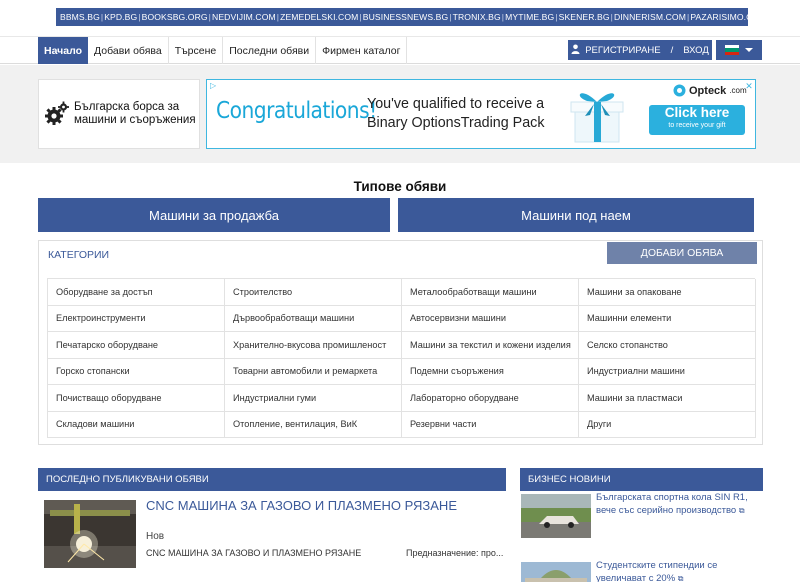  I want to click on language-selector, so click(739, 50).